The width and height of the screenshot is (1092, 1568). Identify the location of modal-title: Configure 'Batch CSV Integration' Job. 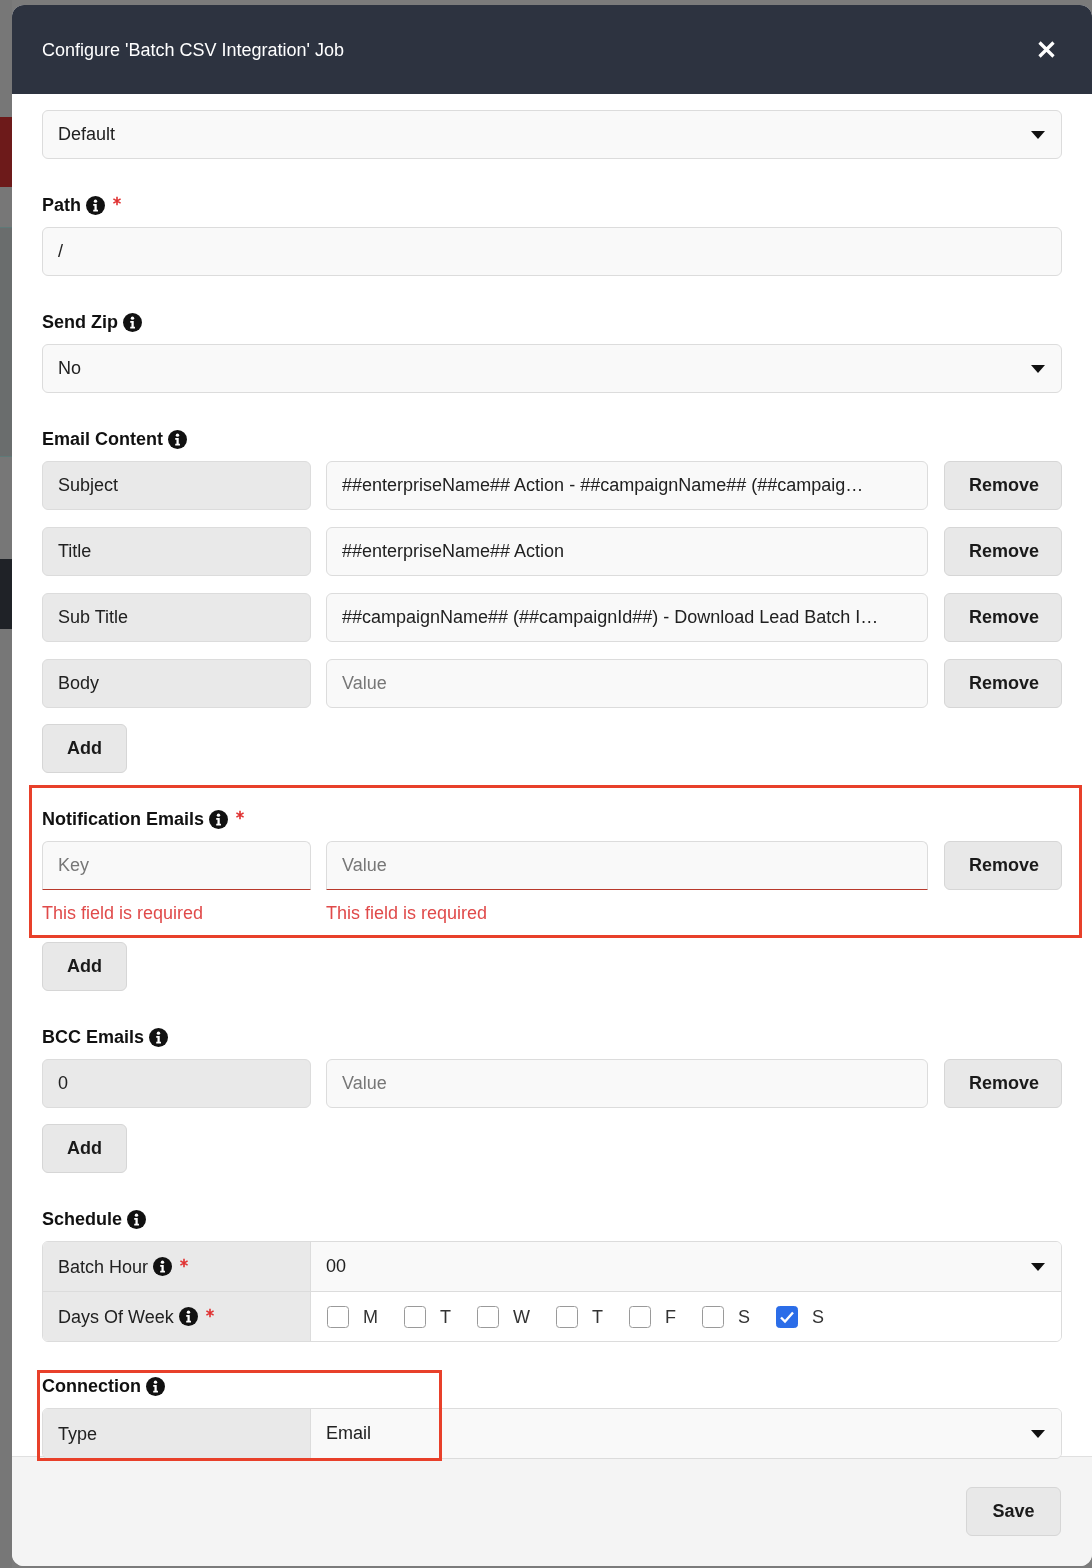
(193, 50).